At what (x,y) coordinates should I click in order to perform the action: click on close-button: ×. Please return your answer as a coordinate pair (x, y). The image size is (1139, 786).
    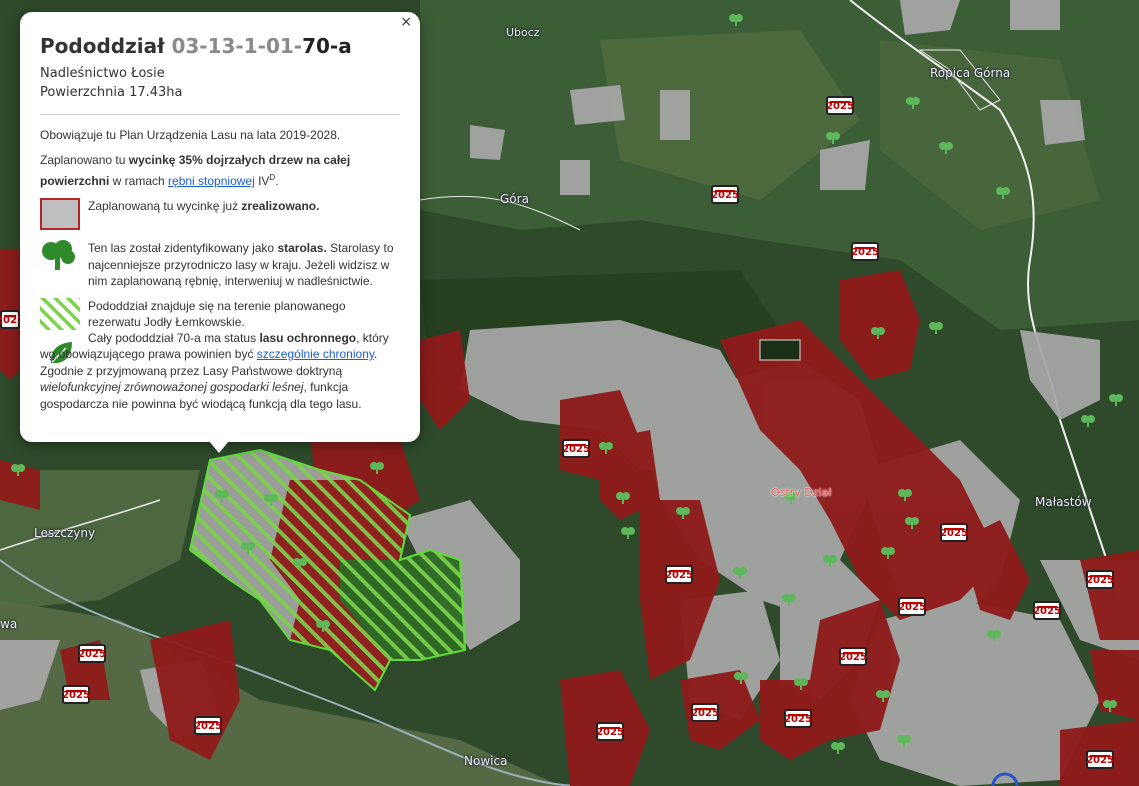
    Looking at the image, I should click on (406, 22).